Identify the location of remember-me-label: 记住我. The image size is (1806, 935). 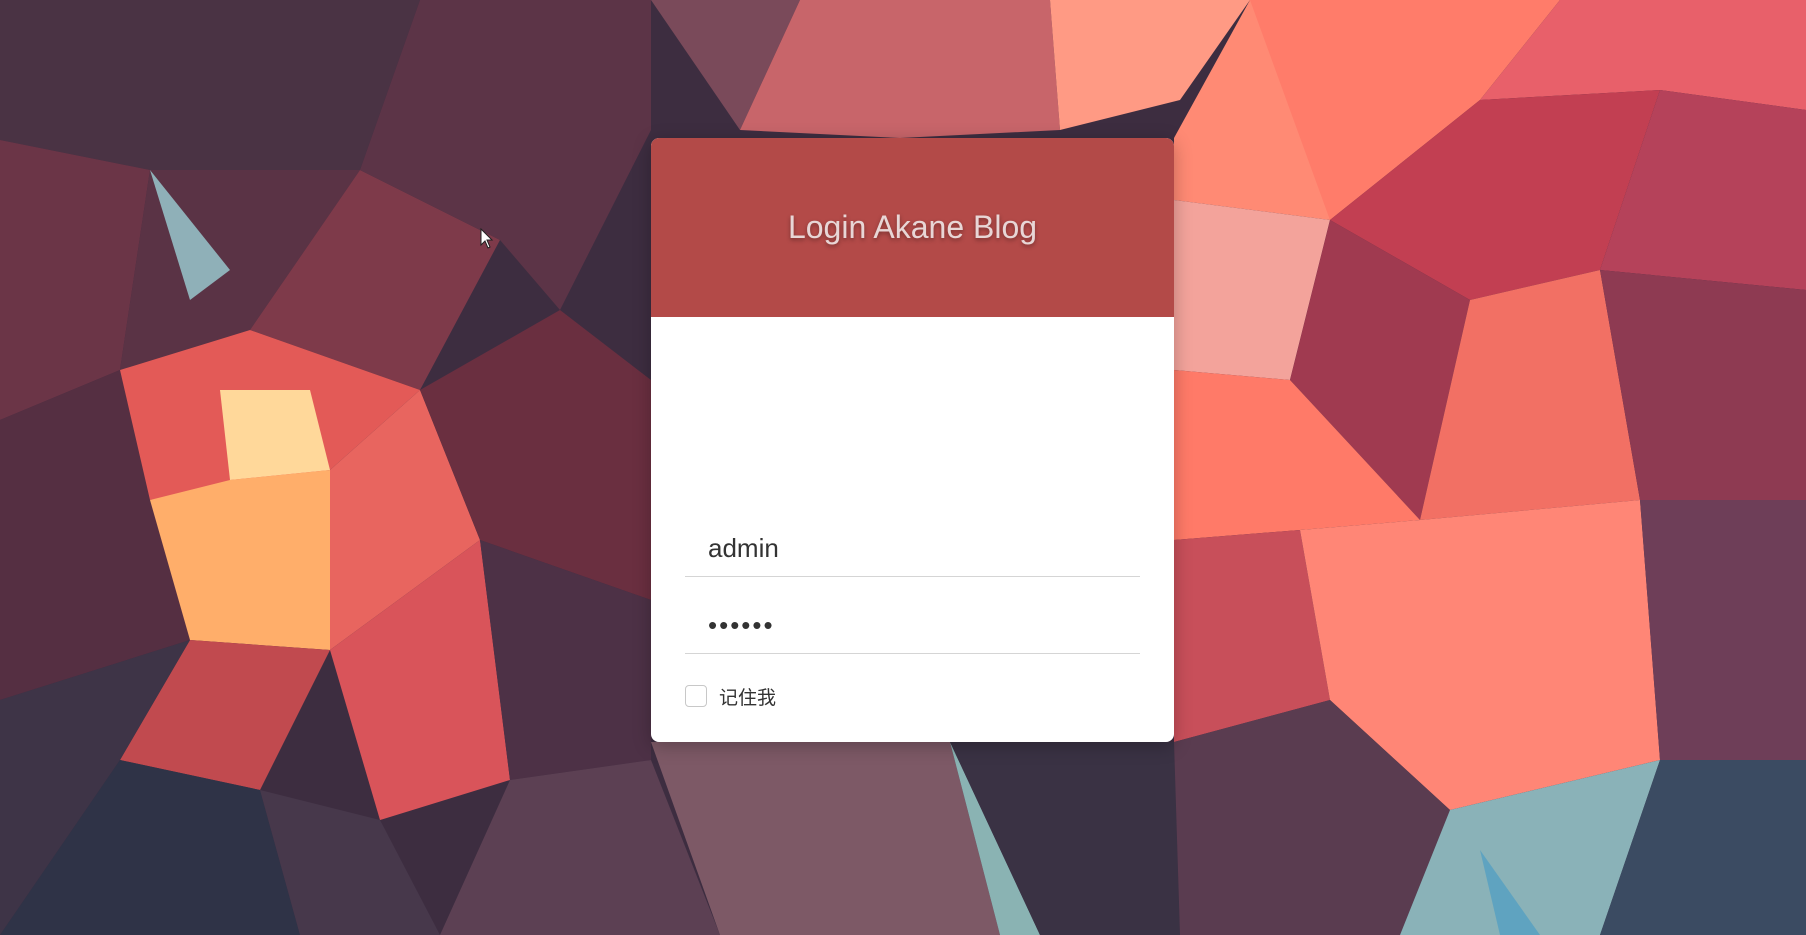
(748, 697).